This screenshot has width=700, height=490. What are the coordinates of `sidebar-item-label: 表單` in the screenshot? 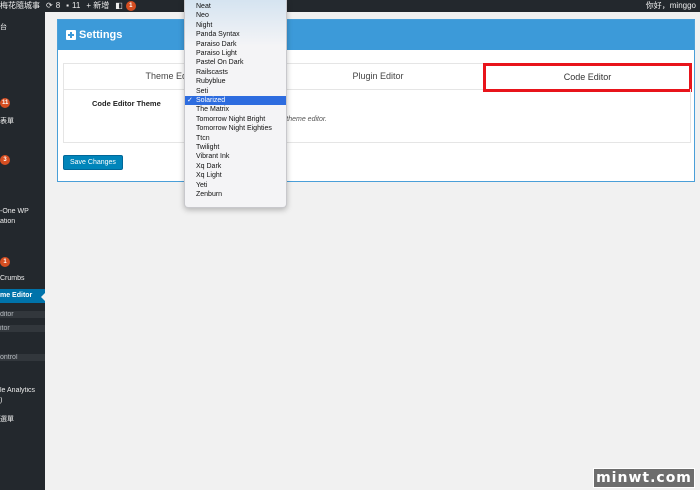 It's located at (7, 121).